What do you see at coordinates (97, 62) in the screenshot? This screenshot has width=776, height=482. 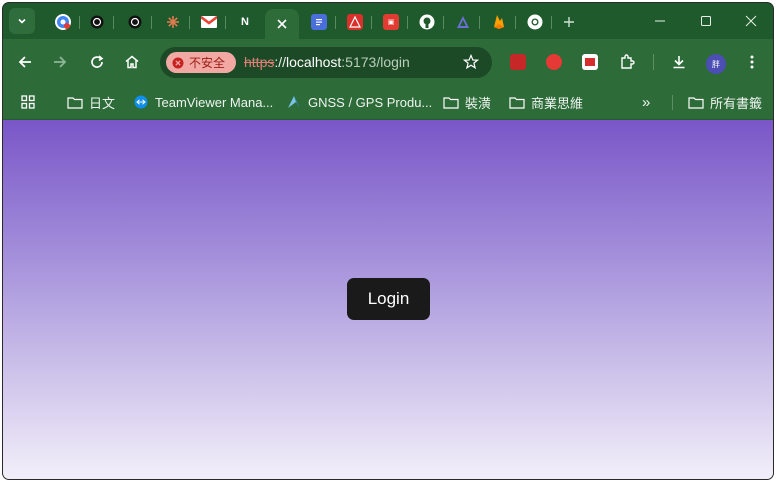 I see `reload-button` at bounding box center [97, 62].